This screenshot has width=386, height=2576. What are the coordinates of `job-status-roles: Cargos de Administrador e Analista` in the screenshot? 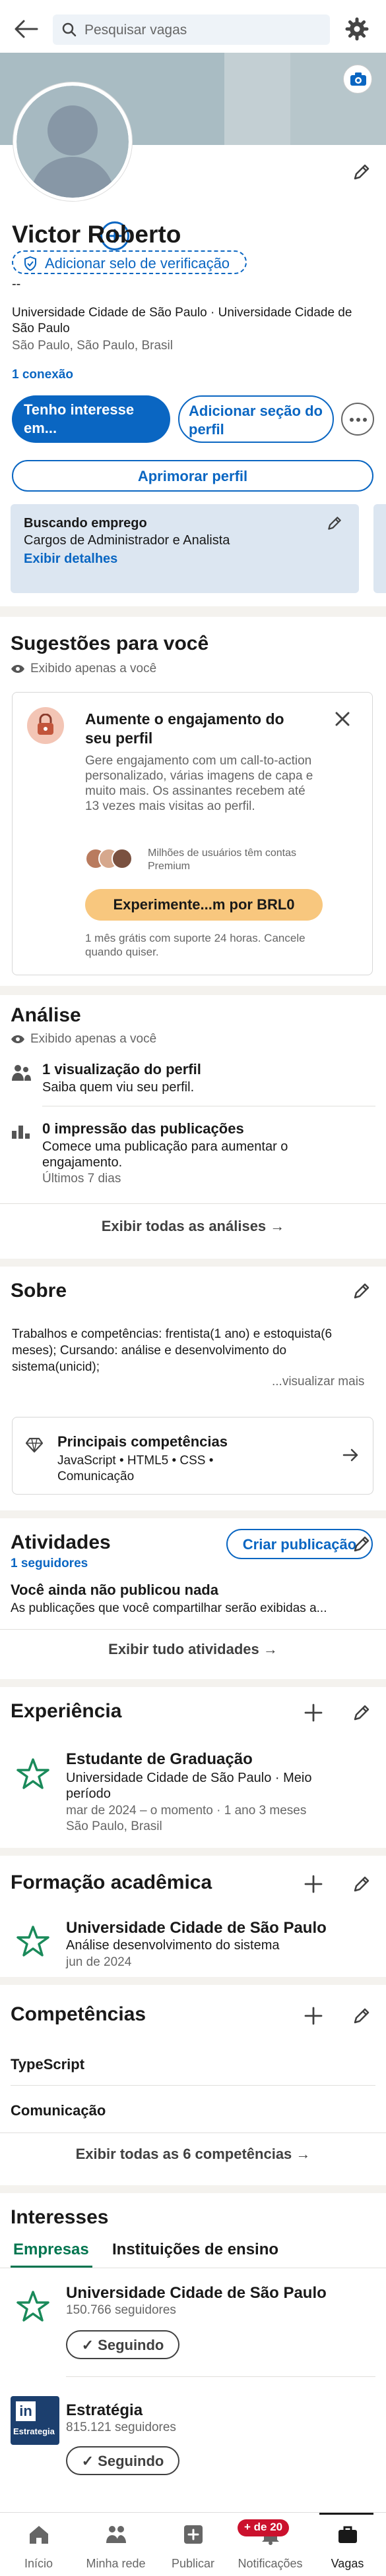 It's located at (127, 541).